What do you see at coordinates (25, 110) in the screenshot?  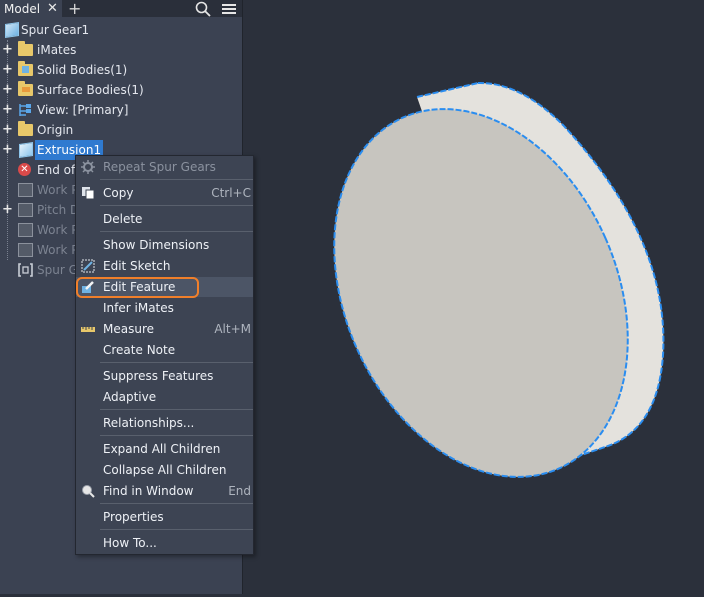 I see `view-icon` at bounding box center [25, 110].